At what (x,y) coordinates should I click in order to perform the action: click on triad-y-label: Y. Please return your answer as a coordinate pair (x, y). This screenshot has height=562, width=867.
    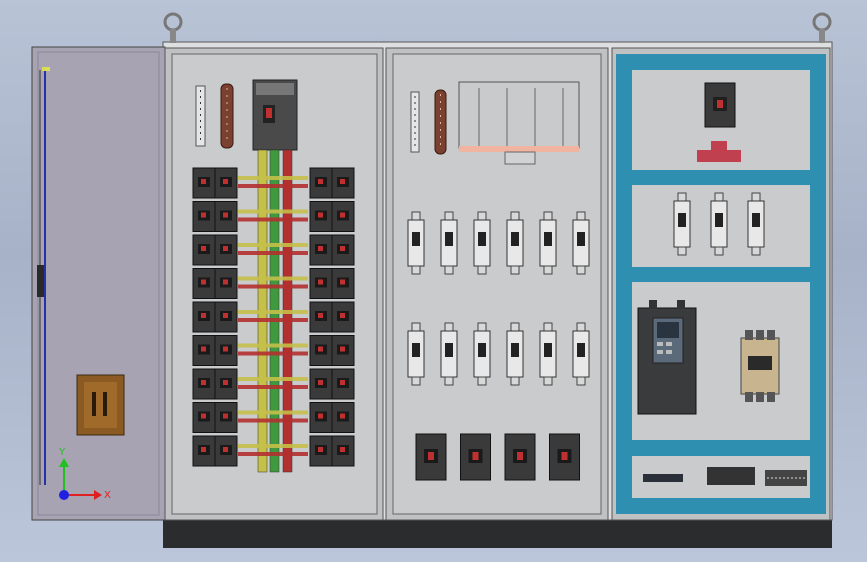
    Looking at the image, I should click on (62, 452).